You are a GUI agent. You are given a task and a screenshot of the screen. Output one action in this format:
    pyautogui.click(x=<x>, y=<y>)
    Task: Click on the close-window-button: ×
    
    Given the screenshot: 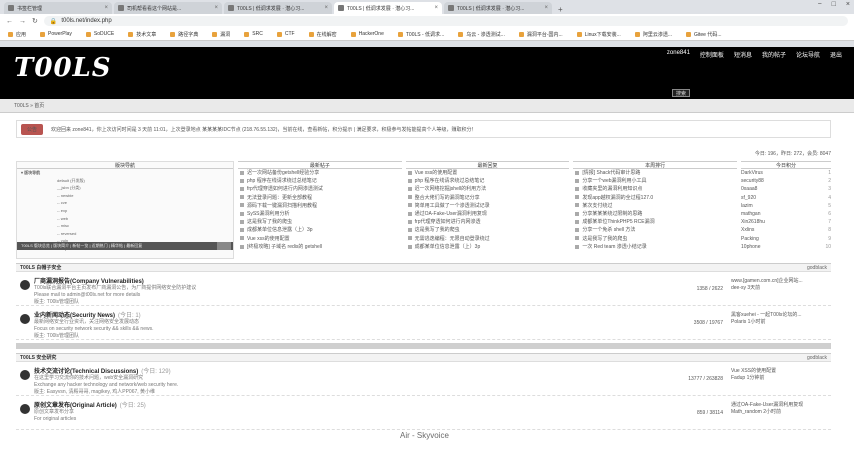 What is the action you would take?
    pyautogui.click(x=848, y=4)
    